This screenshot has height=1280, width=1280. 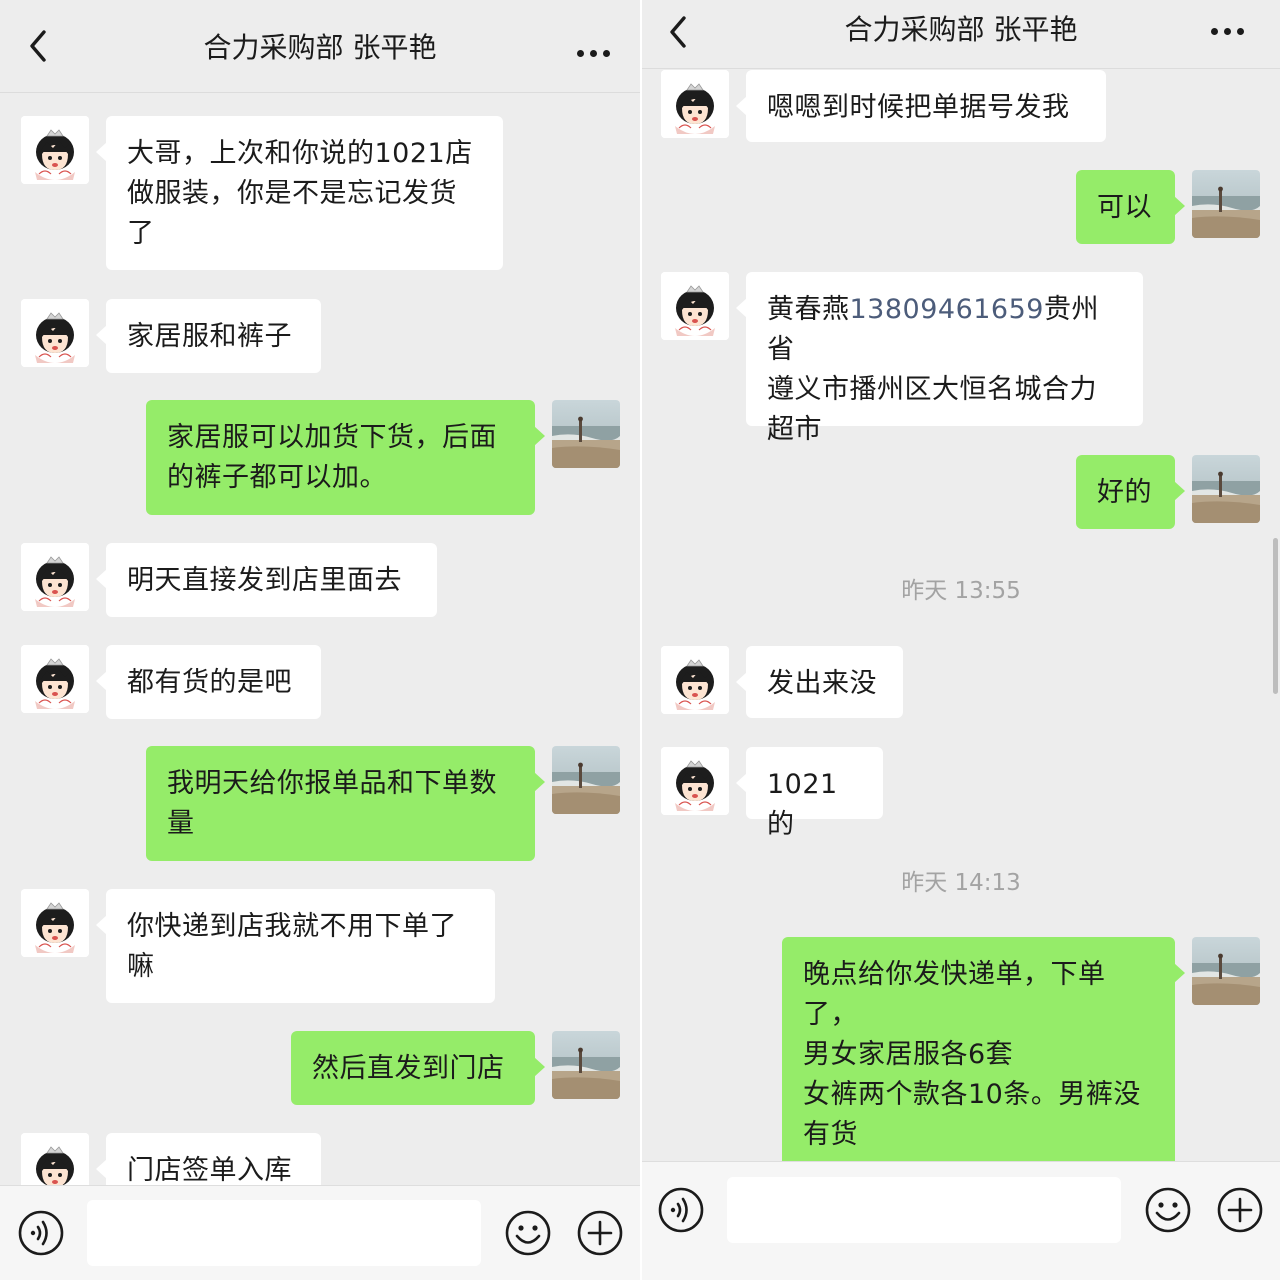 What do you see at coordinates (345, 803) in the screenshot?
I see `outgoing-message: 我明天给你报单品和下单数 量` at bounding box center [345, 803].